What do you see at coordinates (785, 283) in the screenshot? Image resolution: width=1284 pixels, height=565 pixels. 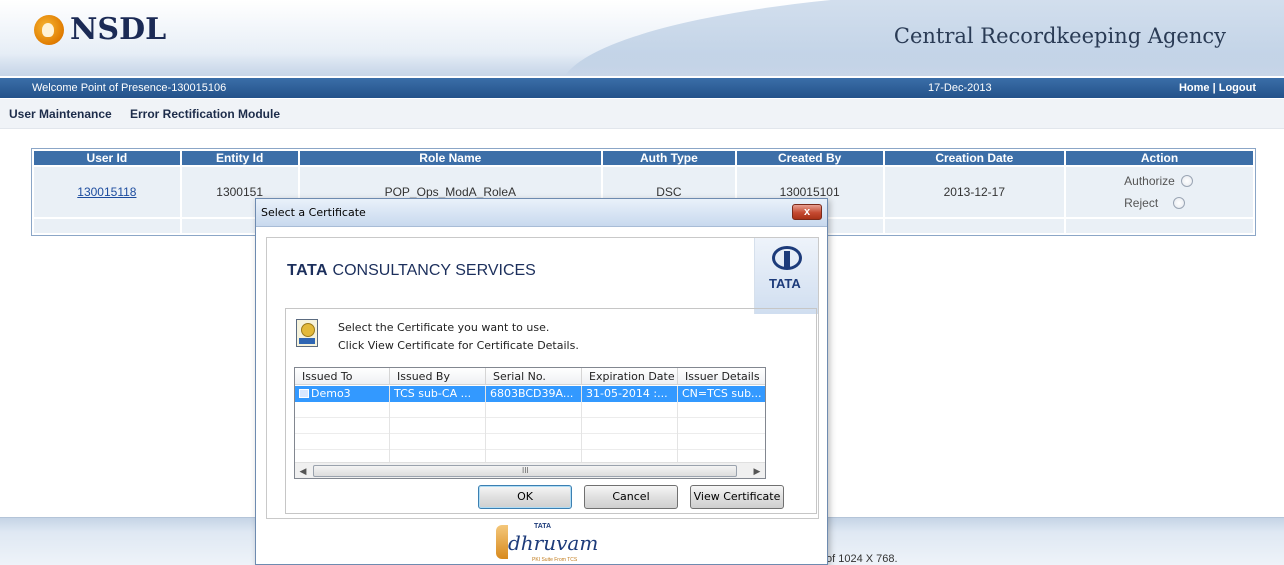 I see `tata-logo-word: TATA` at bounding box center [785, 283].